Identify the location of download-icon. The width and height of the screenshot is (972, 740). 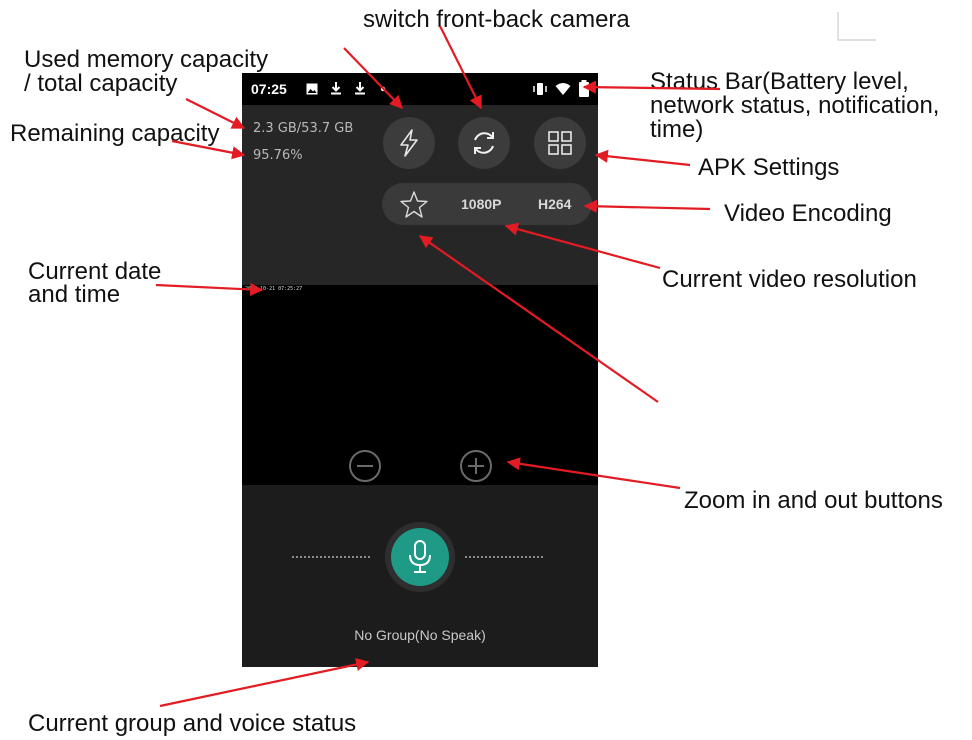
(336, 88).